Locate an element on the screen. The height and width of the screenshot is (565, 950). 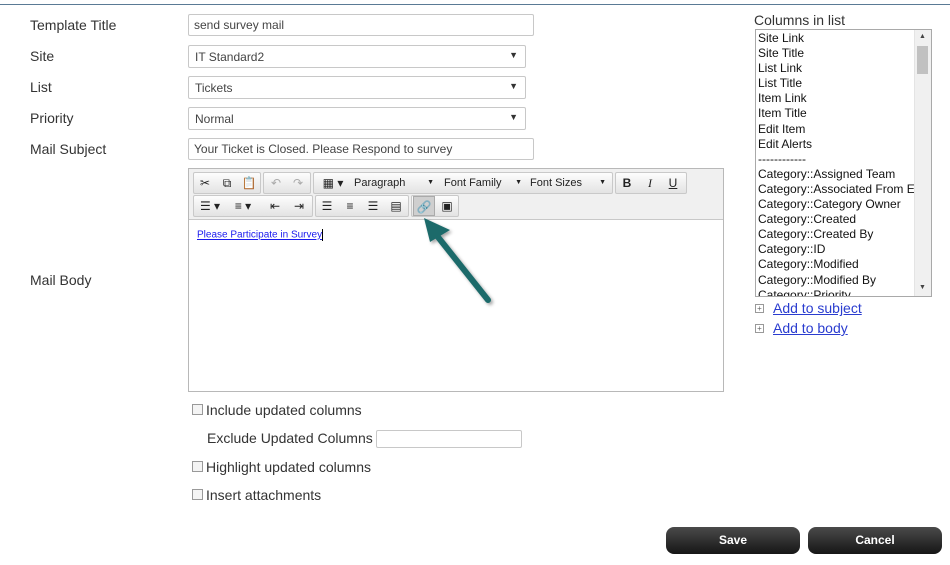
template-title-label: Template Title is located at coordinates (73, 25).